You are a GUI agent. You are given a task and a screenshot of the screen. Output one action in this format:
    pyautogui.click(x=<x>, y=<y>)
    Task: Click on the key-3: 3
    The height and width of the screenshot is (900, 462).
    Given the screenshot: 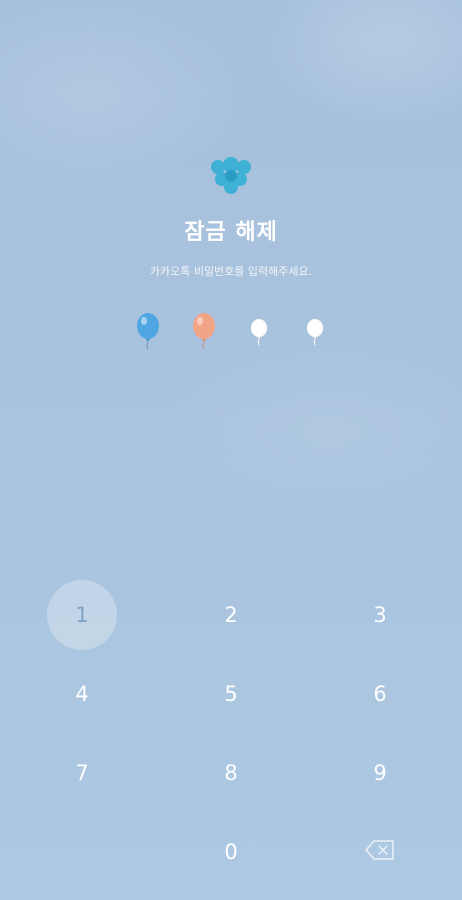 What is the action you would take?
    pyautogui.click(x=380, y=615)
    